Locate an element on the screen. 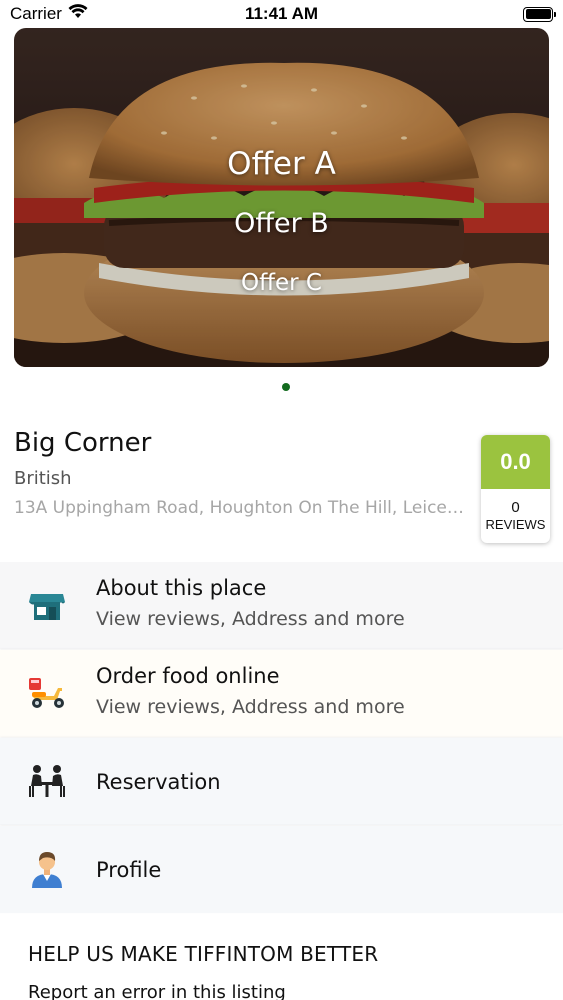 This screenshot has height=1000, width=563. offer-b-label: Offer B is located at coordinates (281, 223).